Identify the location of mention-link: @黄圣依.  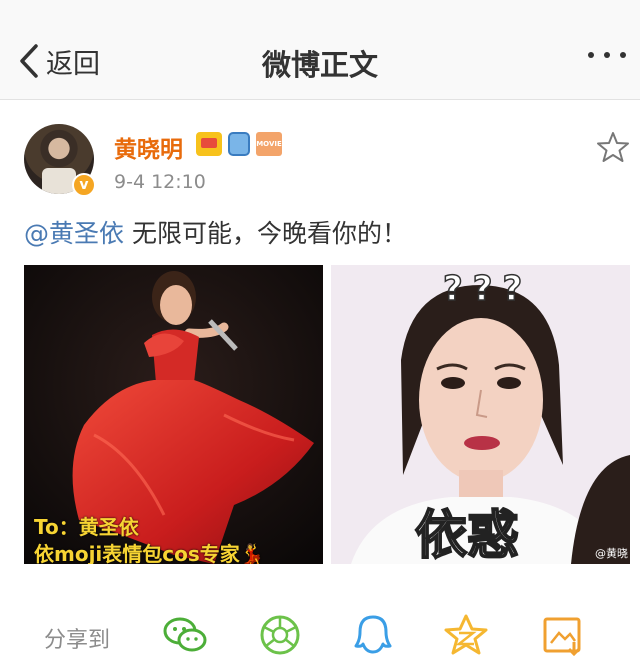
(74, 233).